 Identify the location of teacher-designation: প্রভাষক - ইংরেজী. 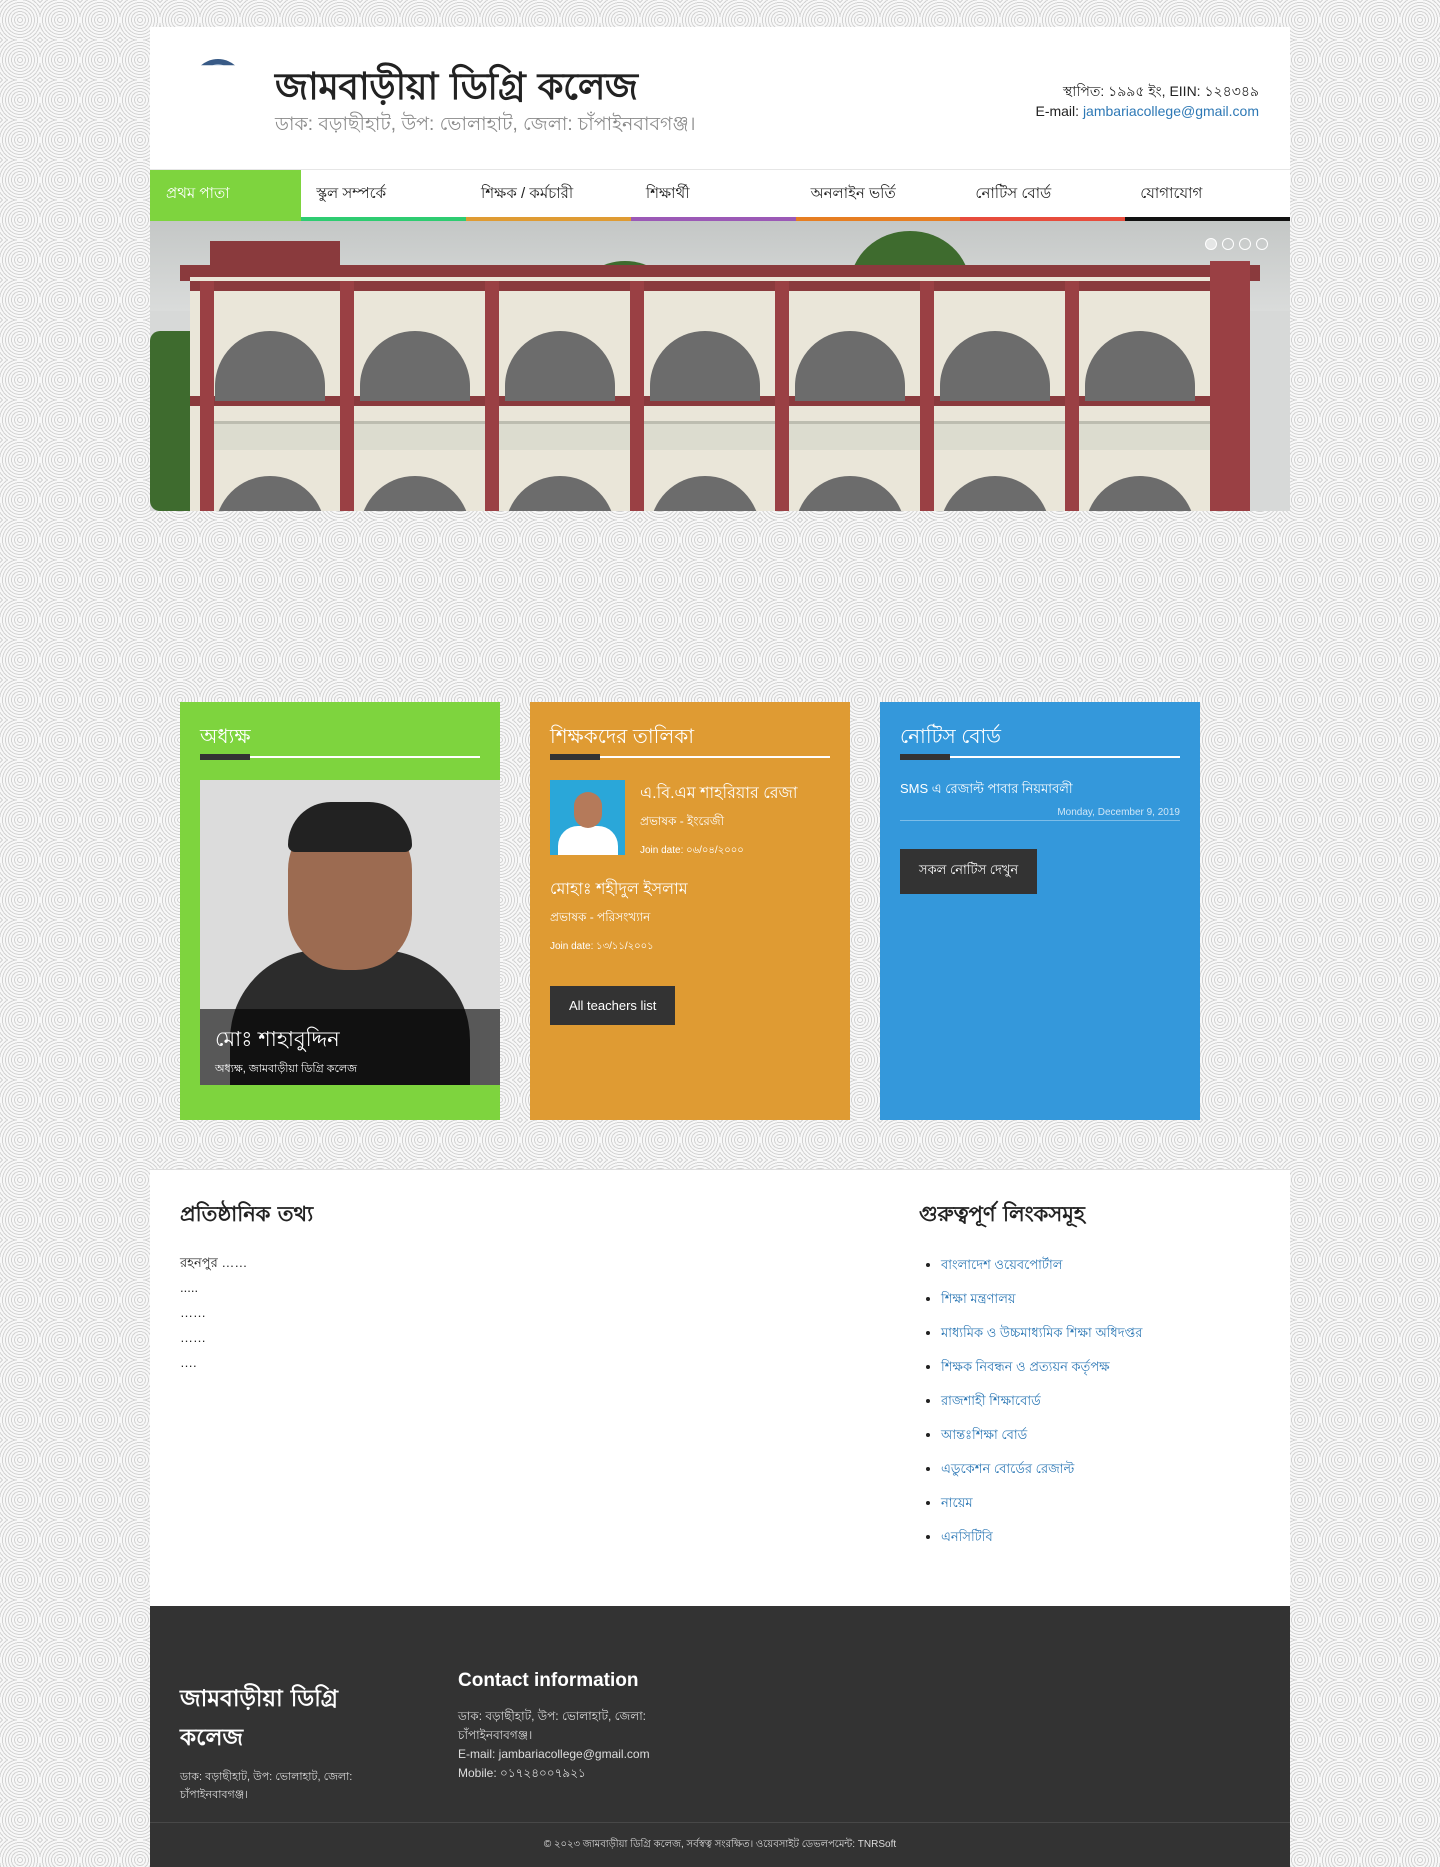
(682, 821).